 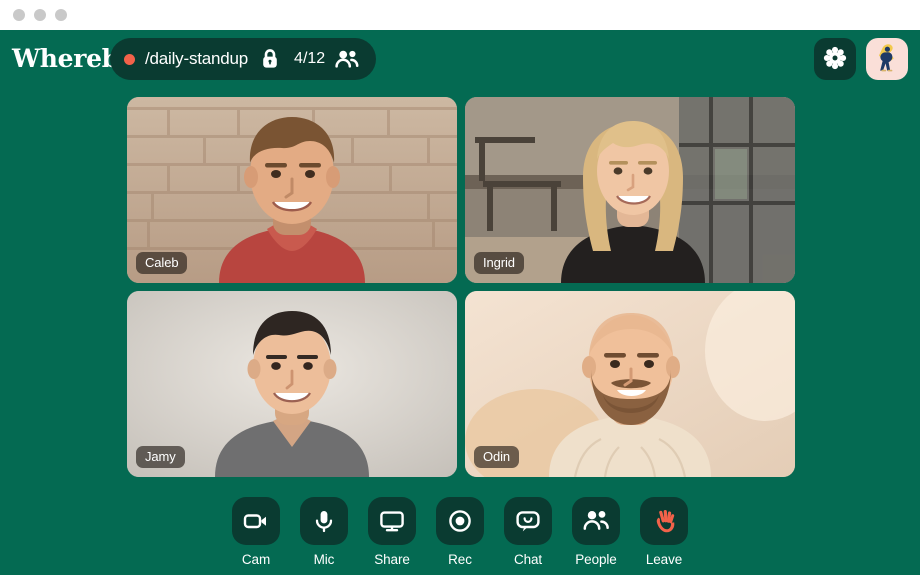 What do you see at coordinates (861, 59) in the screenshot?
I see `top-bar-actions` at bounding box center [861, 59].